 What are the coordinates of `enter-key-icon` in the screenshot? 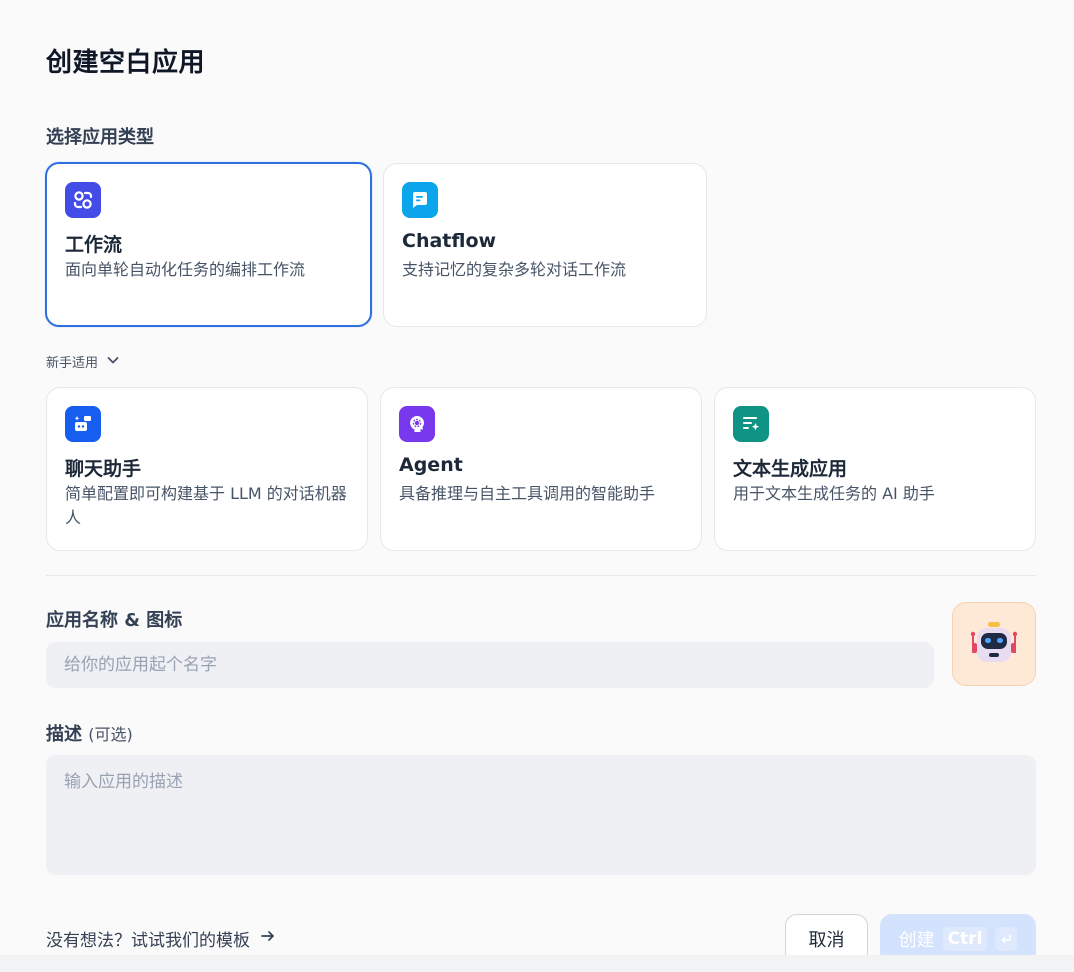 It's located at (1006, 939).